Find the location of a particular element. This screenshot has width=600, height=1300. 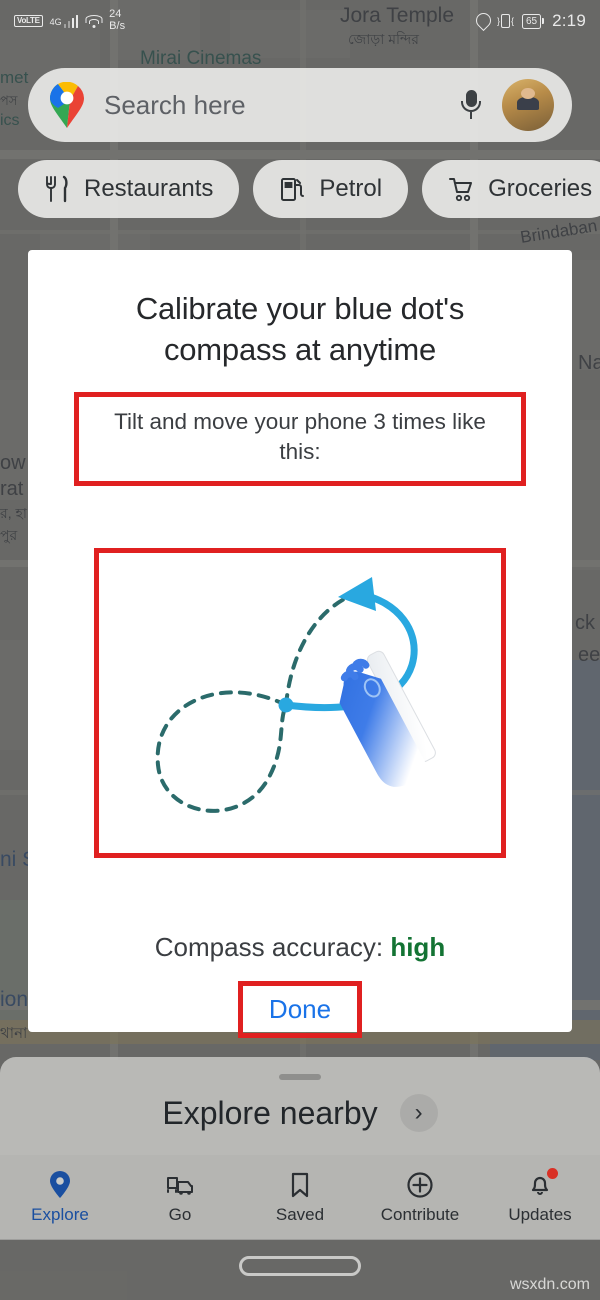

nav-item-go: Go is located at coordinates (180, 1197).